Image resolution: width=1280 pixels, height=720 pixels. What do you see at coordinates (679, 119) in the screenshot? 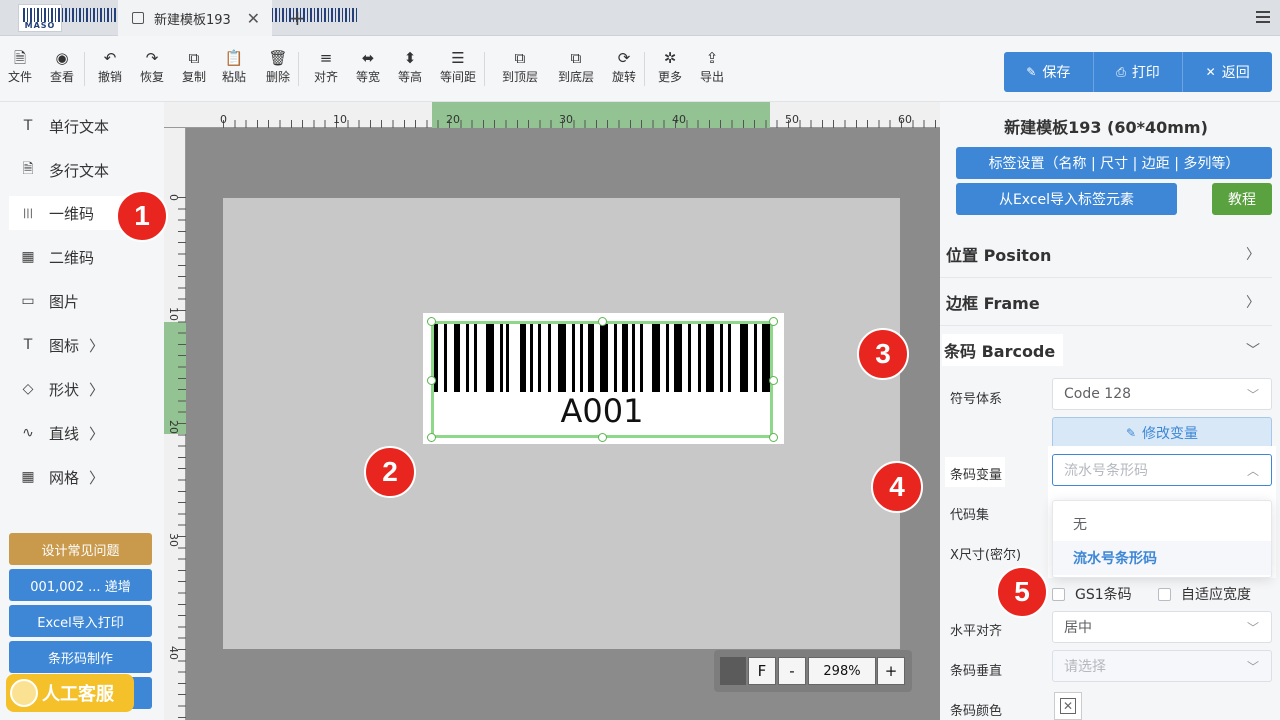
I see `ruler-top-label: 40` at bounding box center [679, 119].